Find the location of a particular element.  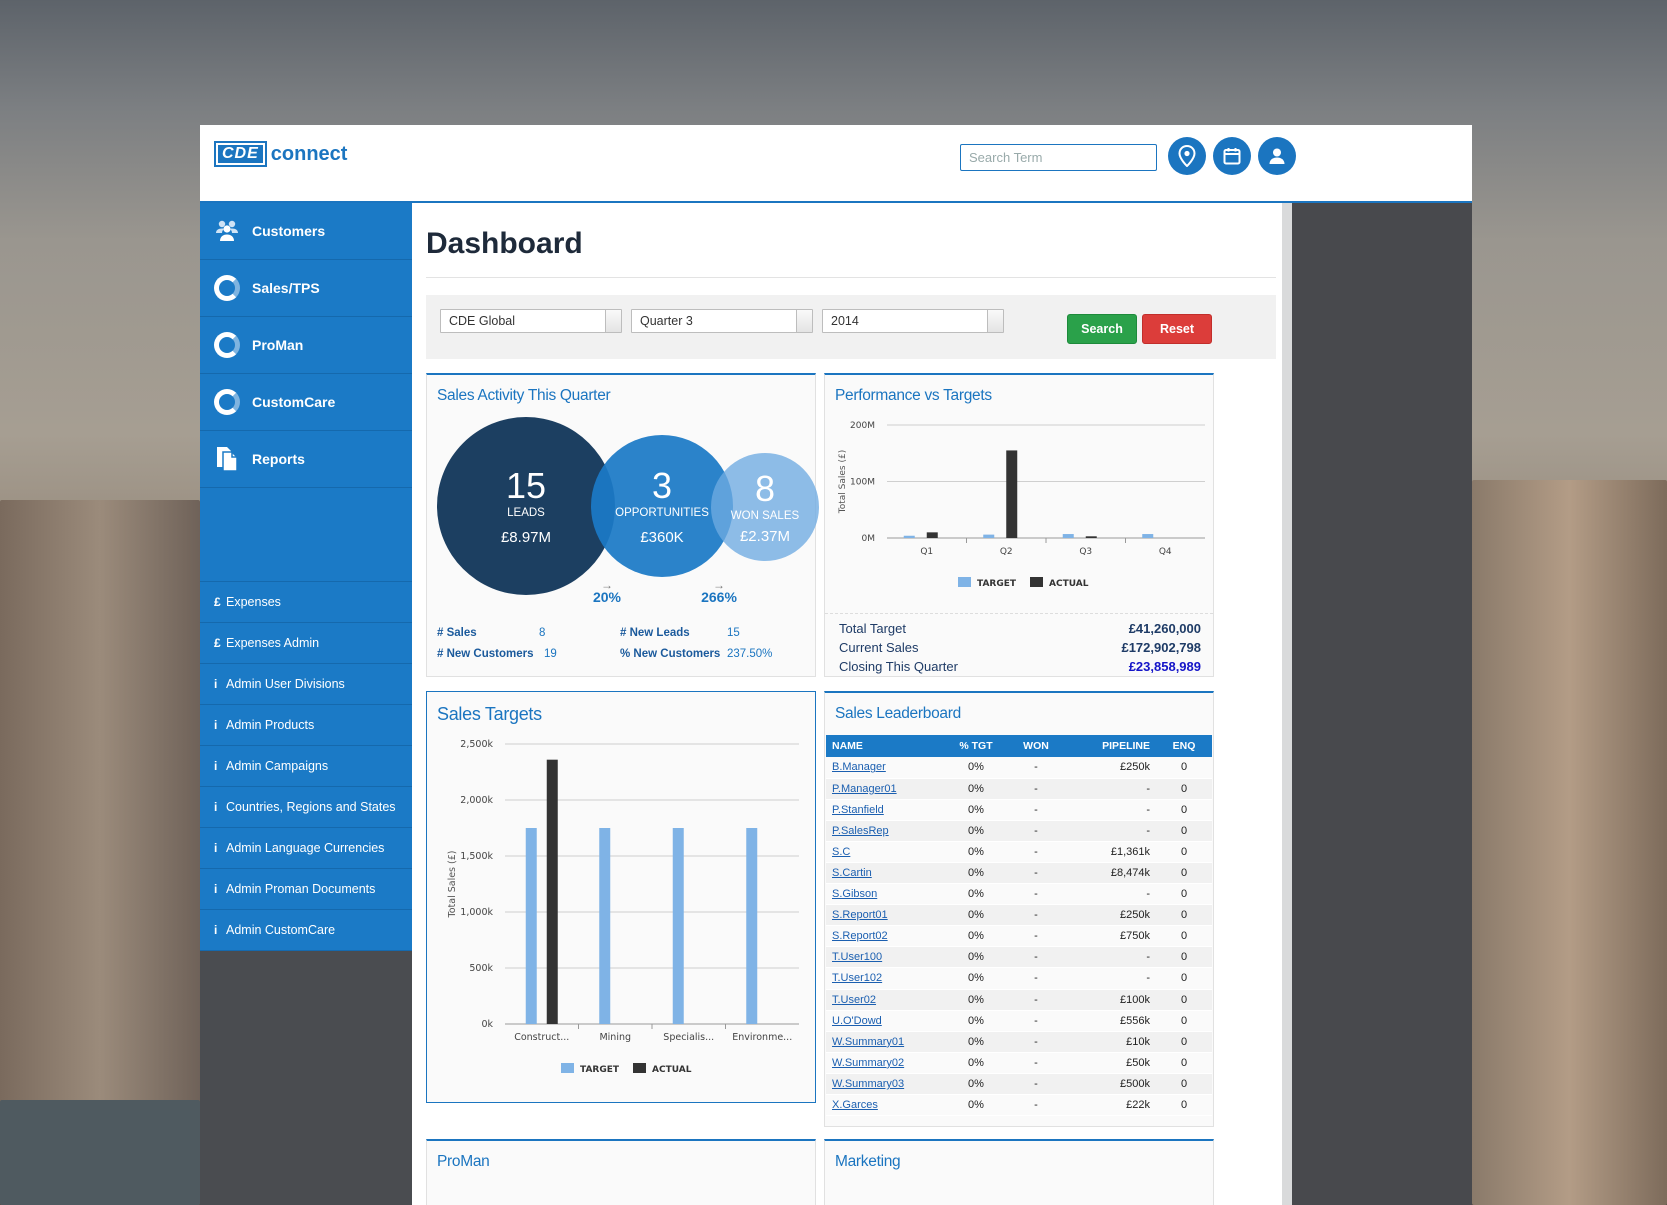

column-header: ENQ is located at coordinates (1184, 746).